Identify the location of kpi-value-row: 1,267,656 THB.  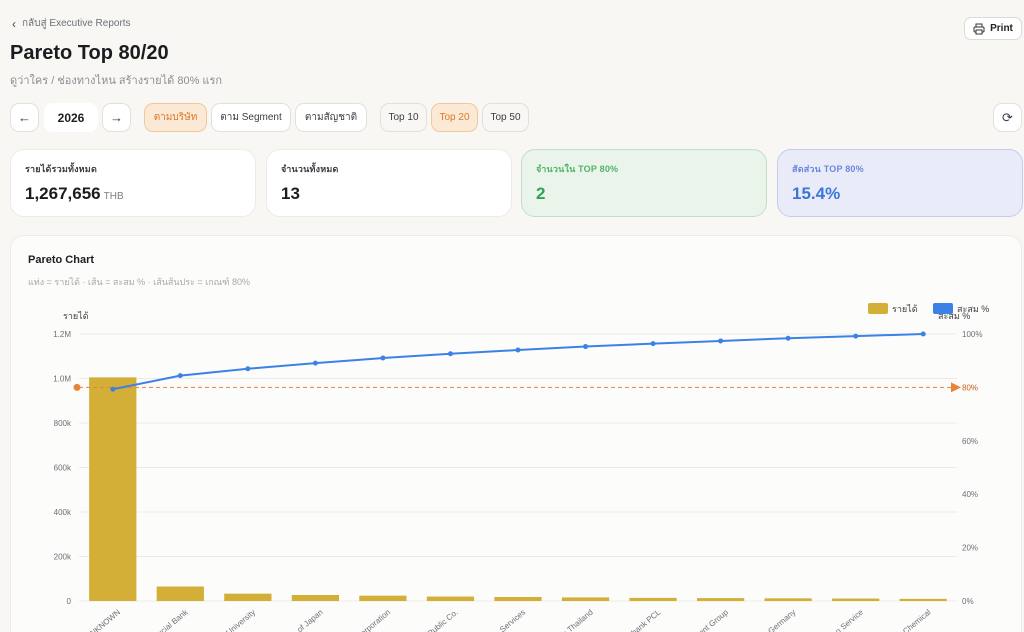
(133, 194).